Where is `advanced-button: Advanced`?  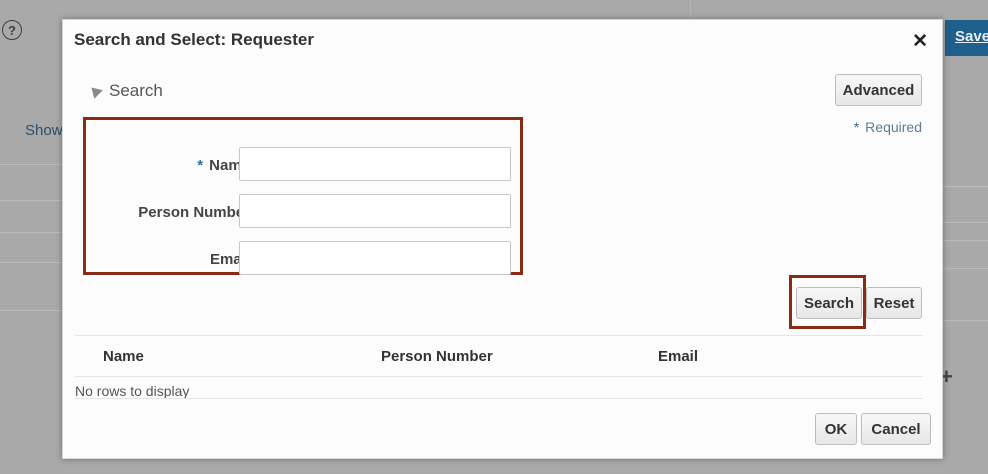 advanced-button: Advanced is located at coordinates (878, 90).